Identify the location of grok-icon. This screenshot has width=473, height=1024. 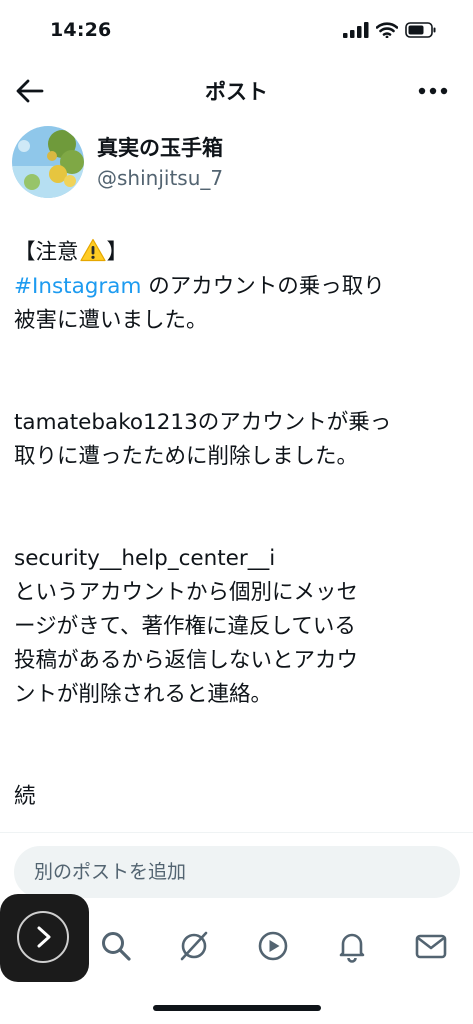
(194, 946).